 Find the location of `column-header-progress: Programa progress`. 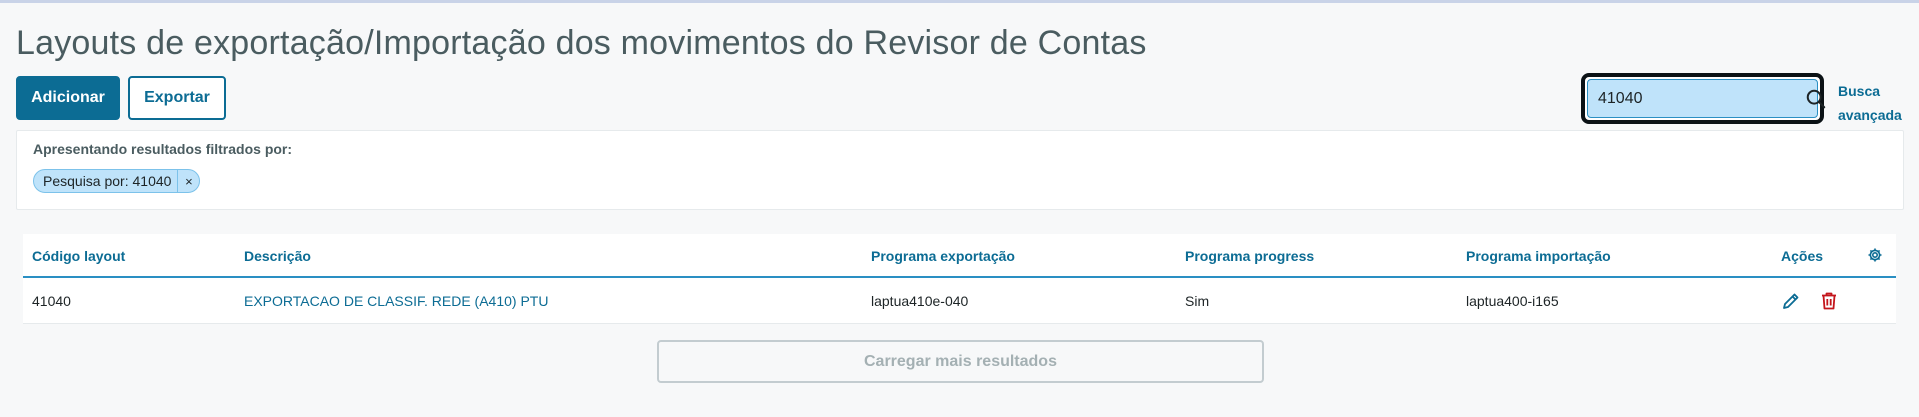

column-header-progress: Programa progress is located at coordinates (1249, 256).